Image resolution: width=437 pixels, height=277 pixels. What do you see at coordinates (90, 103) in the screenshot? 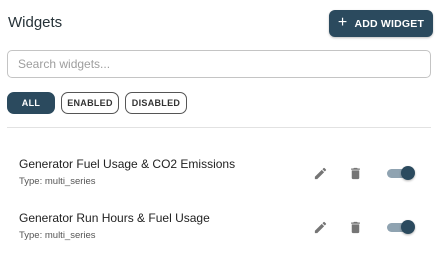
I see `filter-enabled-chip: ENABLED` at bounding box center [90, 103].